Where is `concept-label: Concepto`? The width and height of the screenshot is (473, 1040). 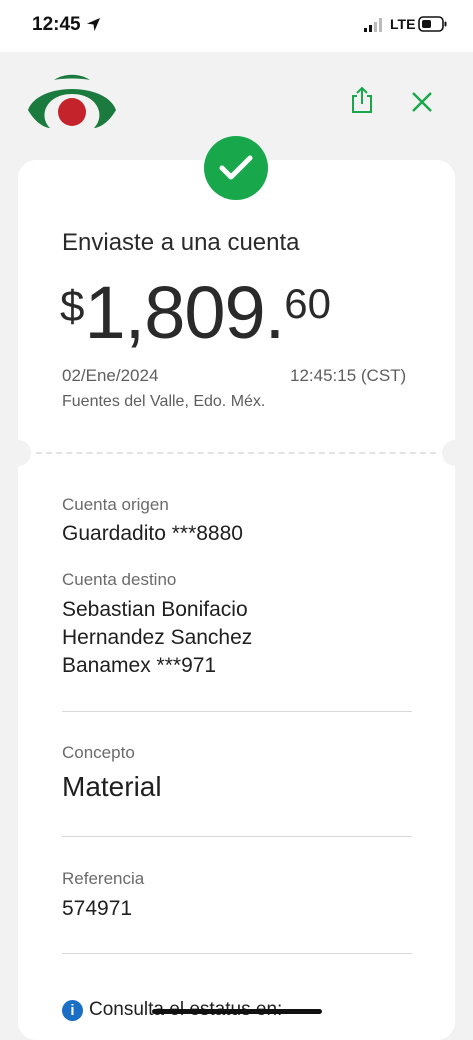
concept-label: Concepto is located at coordinates (98, 752).